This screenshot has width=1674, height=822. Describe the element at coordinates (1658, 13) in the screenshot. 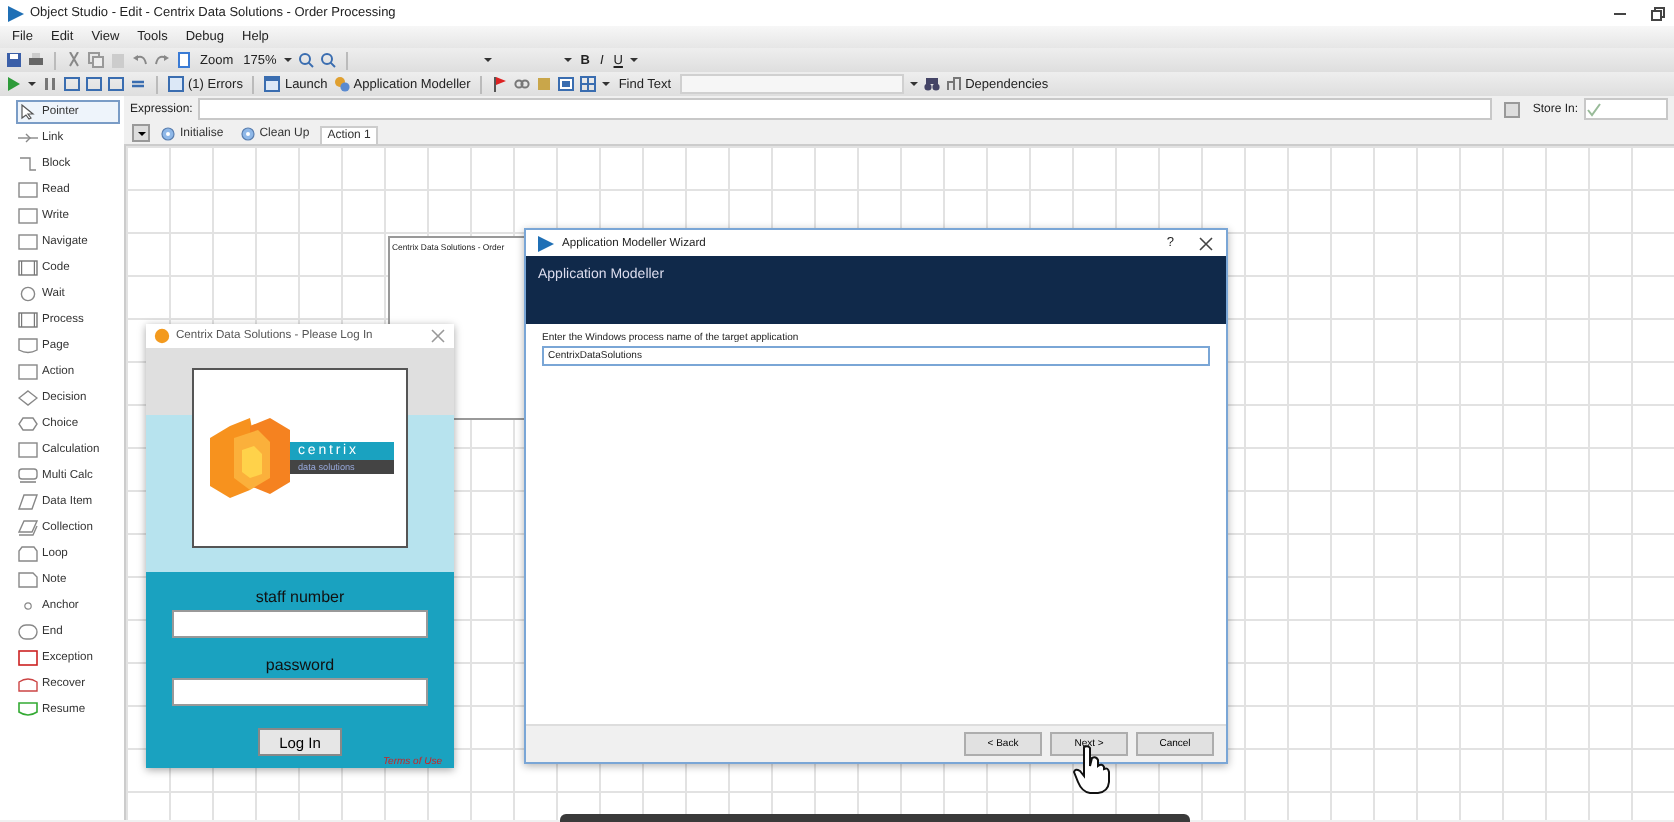

I see `restore-icon` at that location.